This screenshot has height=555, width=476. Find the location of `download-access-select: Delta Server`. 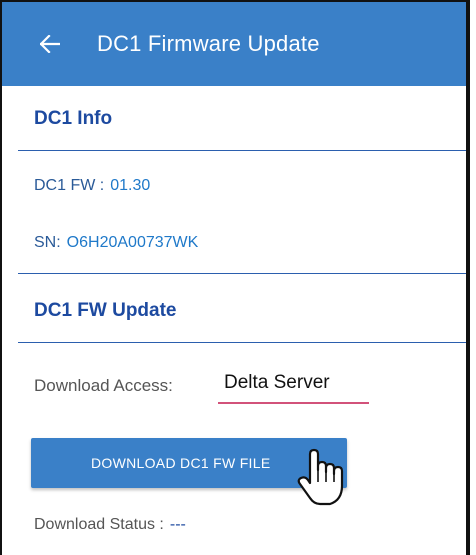

download-access-select: Delta Server is located at coordinates (293, 388).